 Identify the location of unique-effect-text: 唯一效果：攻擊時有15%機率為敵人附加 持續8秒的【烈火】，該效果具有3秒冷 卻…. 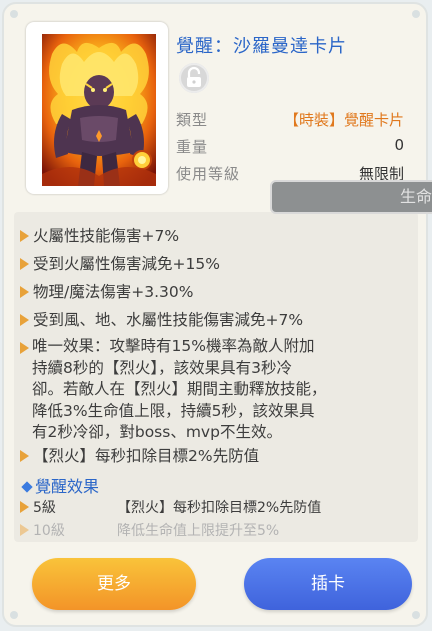
(179, 389).